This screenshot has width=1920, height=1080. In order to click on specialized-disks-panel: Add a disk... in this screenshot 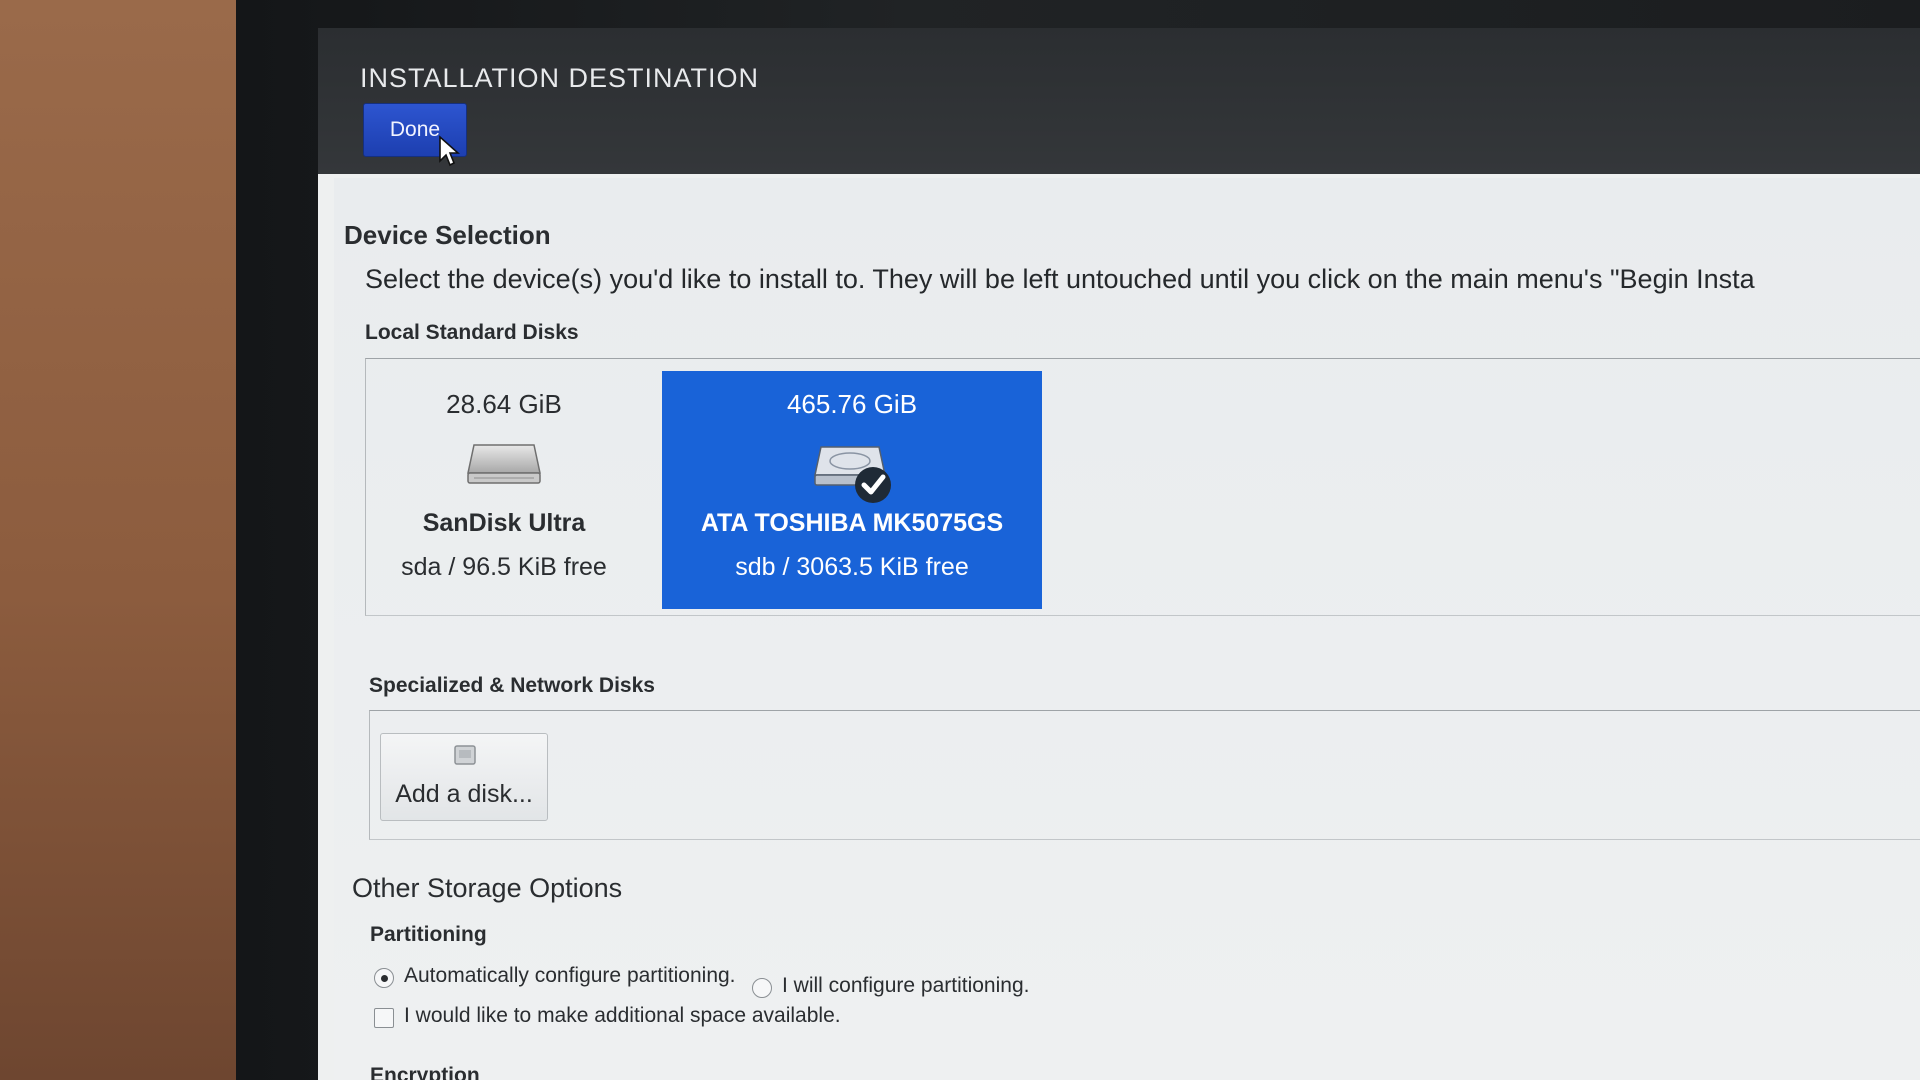, I will do `click(1144, 775)`.